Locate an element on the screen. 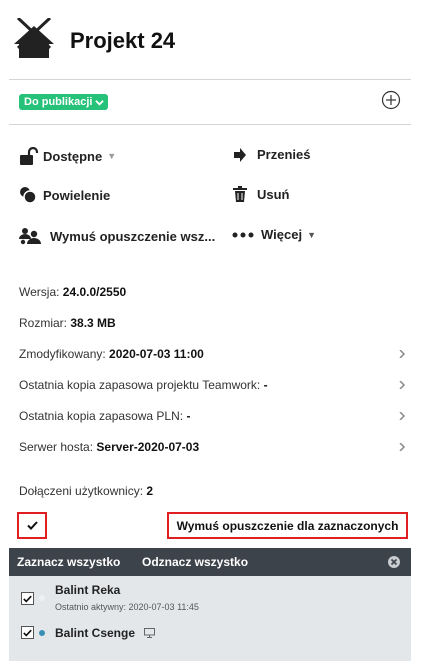  monitor-icon is located at coordinates (149, 633).